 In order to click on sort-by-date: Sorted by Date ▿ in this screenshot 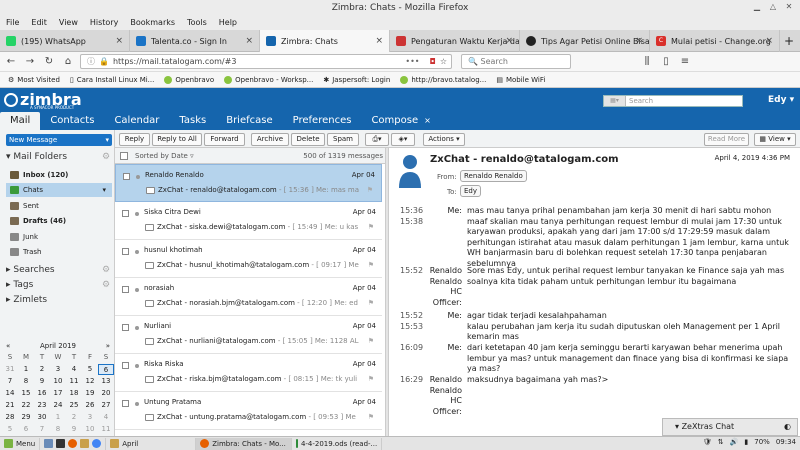, I will do `click(164, 156)`.